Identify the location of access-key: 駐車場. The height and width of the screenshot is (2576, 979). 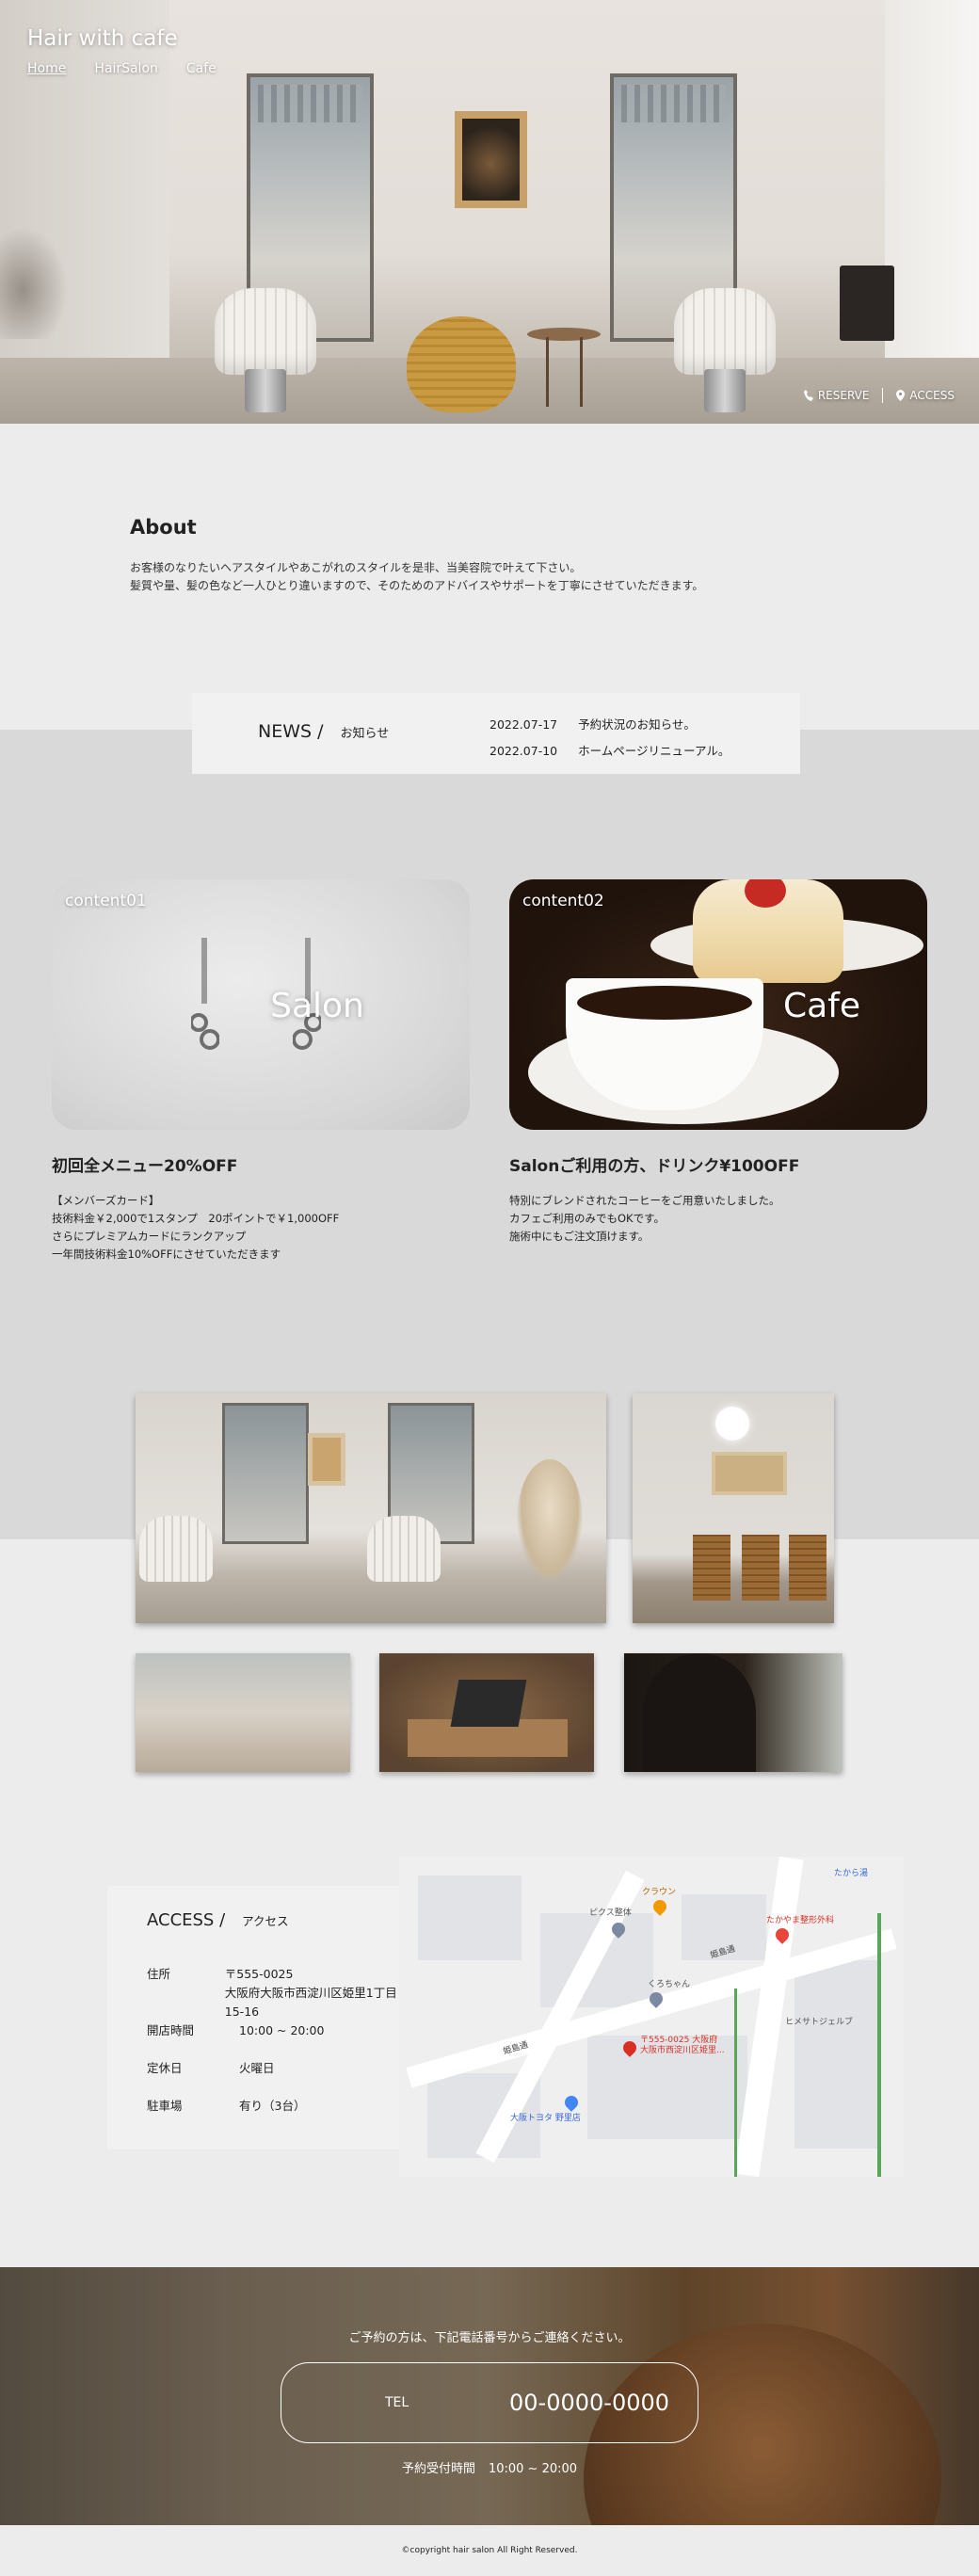
(165, 2106).